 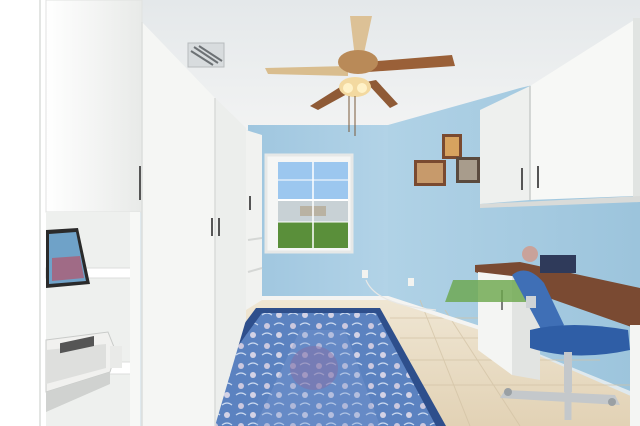 What do you see at coordinates (309, 203) in the screenshot?
I see `window` at bounding box center [309, 203].